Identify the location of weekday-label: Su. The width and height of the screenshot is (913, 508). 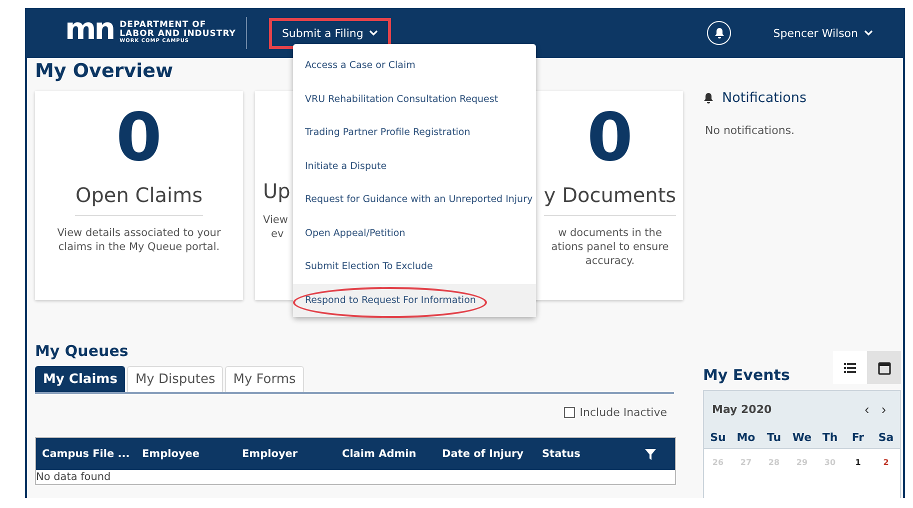
(718, 438).